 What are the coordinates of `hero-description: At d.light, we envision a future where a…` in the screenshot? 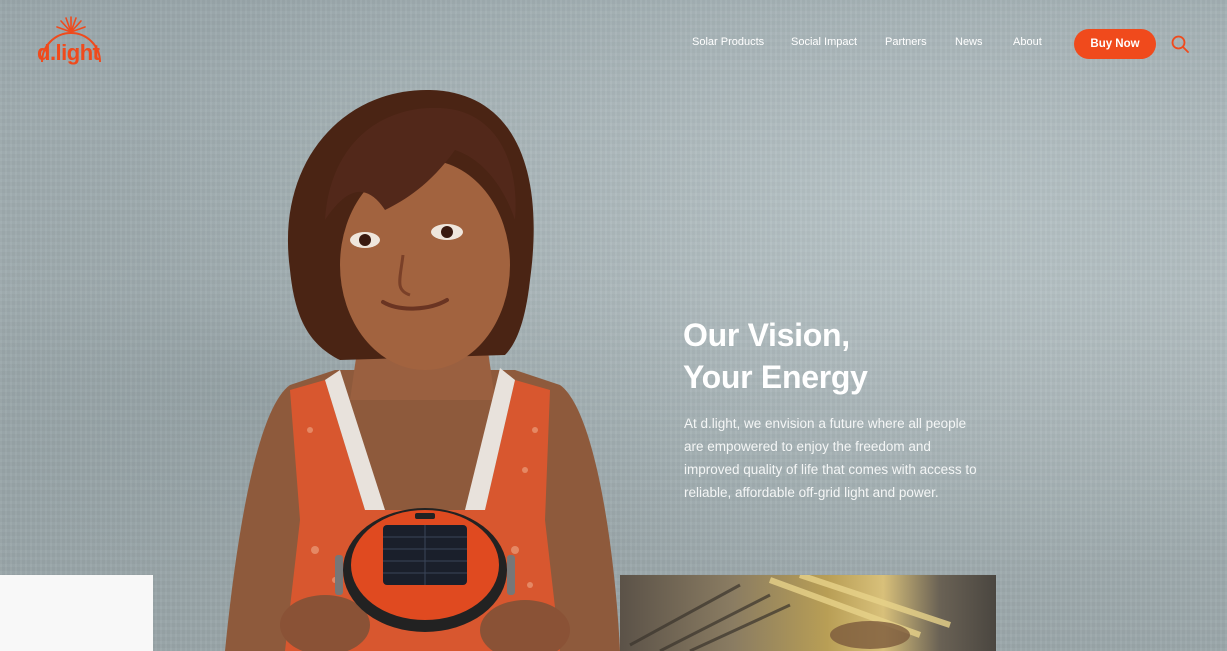 It's located at (830, 458).